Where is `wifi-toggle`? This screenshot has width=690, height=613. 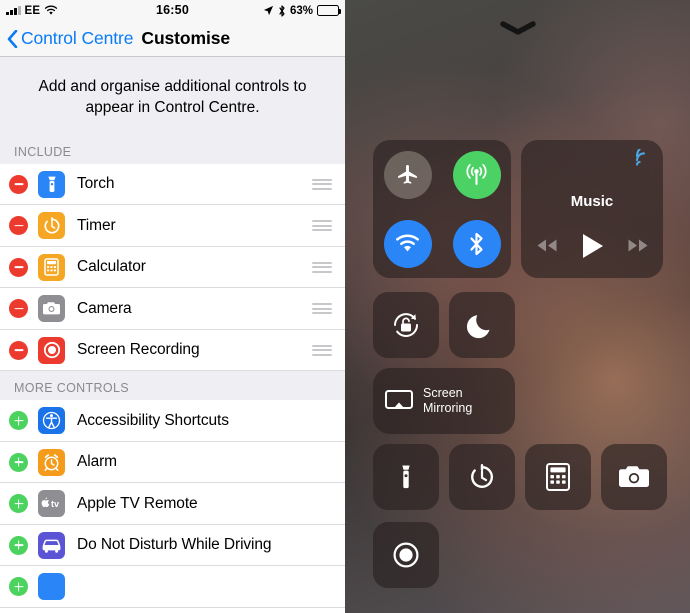 wifi-toggle is located at coordinates (407, 243).